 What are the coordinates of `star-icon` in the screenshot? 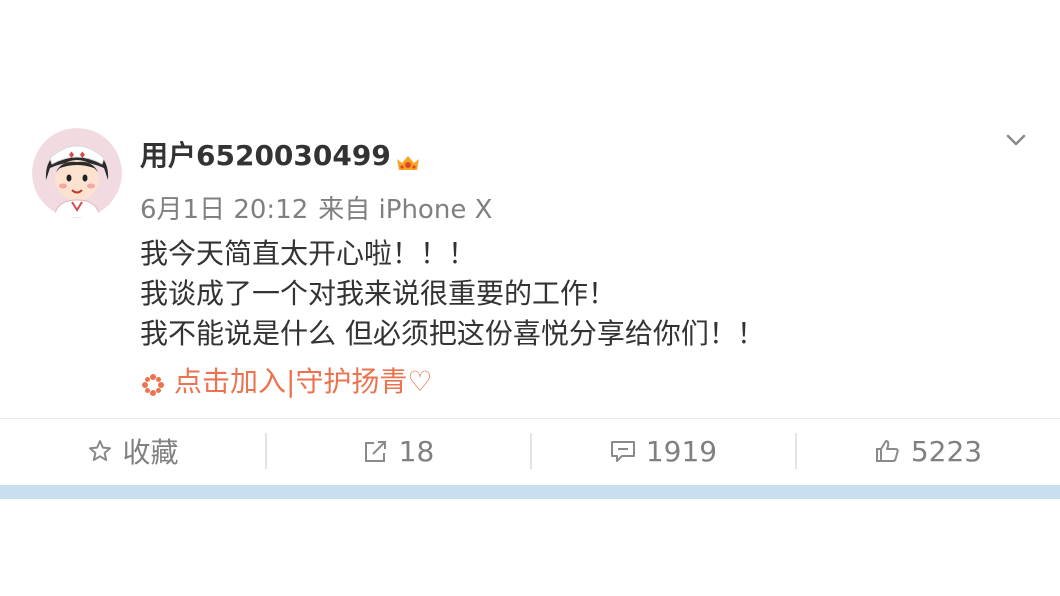 It's located at (100, 450).